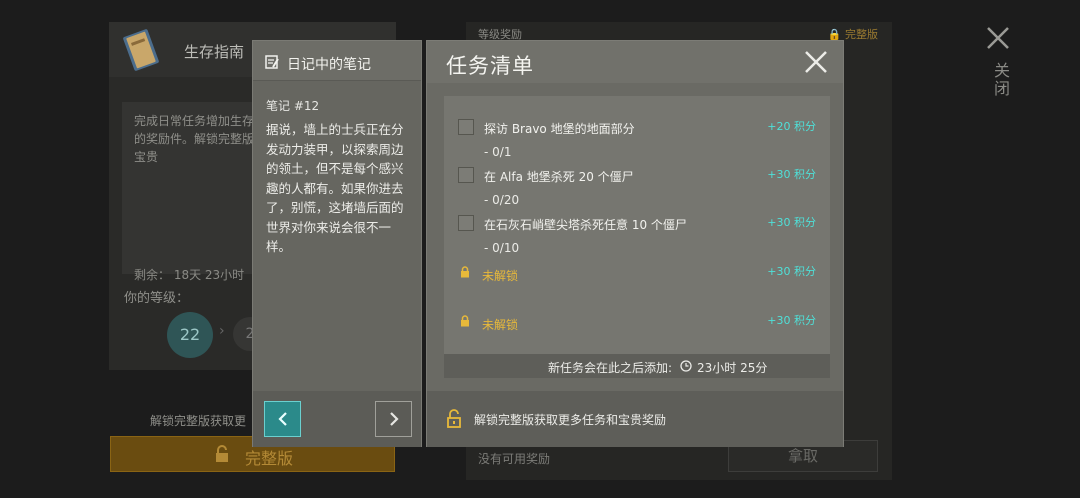 Image resolution: width=1080 pixels, height=498 pixels. Describe the element at coordinates (269, 458) in the screenshot. I see `full-version-label: 完整版` at that location.